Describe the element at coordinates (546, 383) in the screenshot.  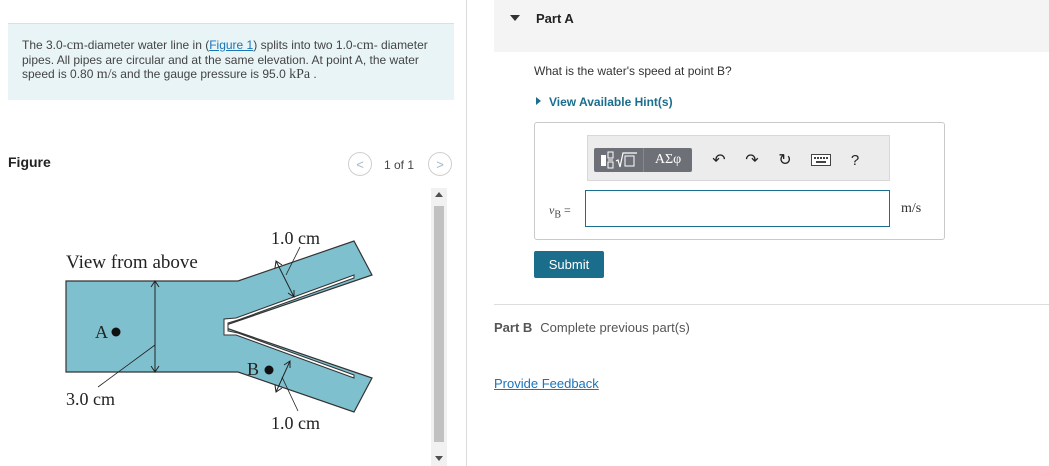
I see `provide-feedback-link: Provide Feedback` at that location.